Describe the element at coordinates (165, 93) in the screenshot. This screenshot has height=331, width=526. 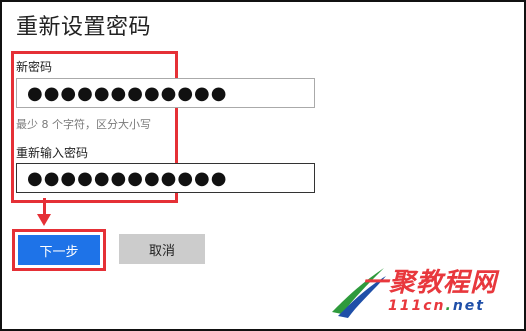
I see `new-password-field` at that location.